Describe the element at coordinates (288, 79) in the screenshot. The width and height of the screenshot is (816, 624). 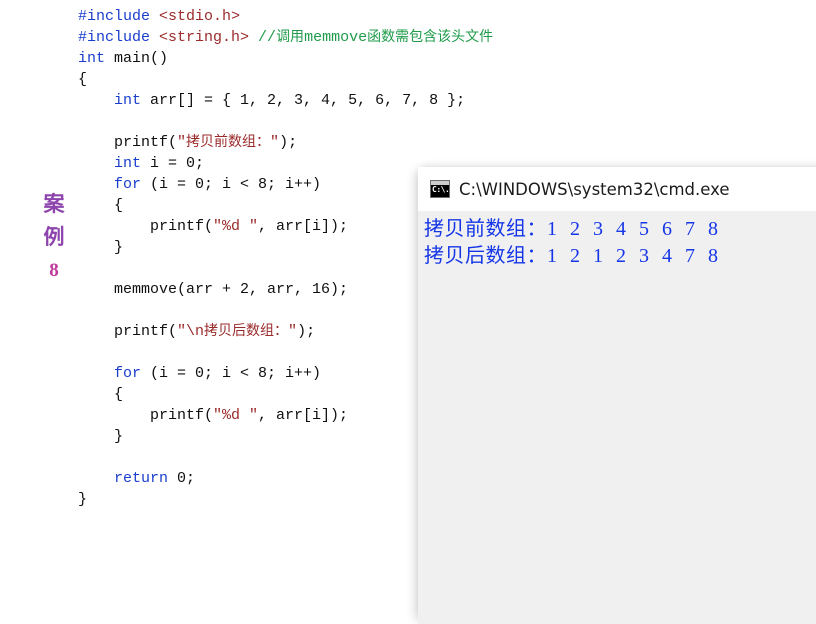
I see `code-line: {` at that location.